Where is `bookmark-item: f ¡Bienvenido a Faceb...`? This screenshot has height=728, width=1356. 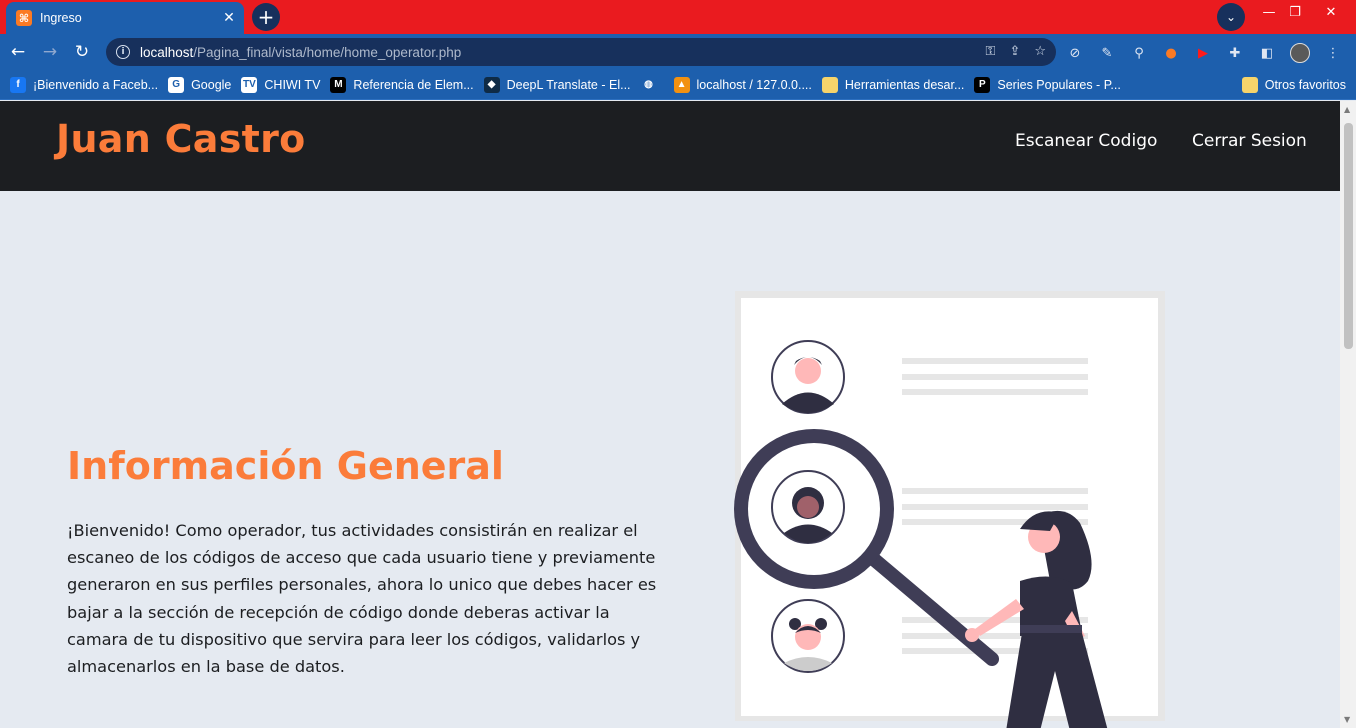 bookmark-item: f ¡Bienvenido a Faceb... is located at coordinates (84, 84).